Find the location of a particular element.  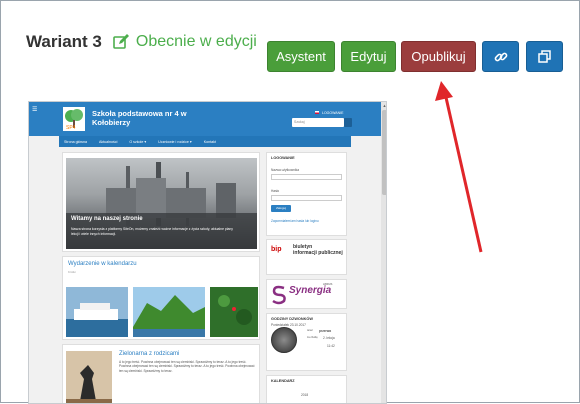

annotation-arrow-icon is located at coordinates (459, 167).